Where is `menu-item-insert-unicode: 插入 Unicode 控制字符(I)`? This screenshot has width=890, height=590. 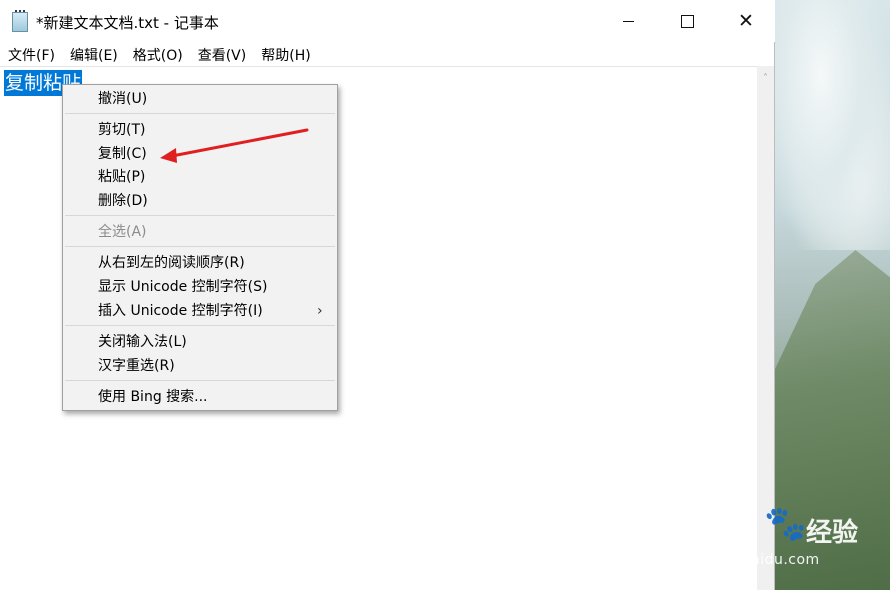 menu-item-insert-unicode: 插入 Unicode 控制字符(I) is located at coordinates (180, 311).